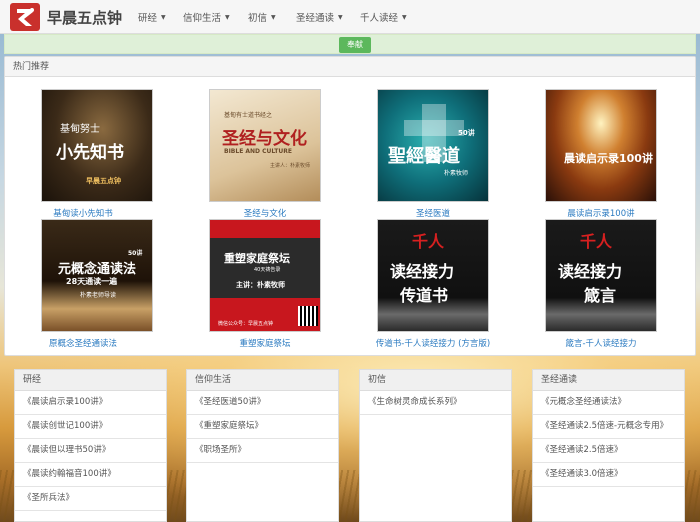 This screenshot has height=522, width=700. Describe the element at coordinates (434, 128) in the screenshot. I see `cross-shape` at that location.